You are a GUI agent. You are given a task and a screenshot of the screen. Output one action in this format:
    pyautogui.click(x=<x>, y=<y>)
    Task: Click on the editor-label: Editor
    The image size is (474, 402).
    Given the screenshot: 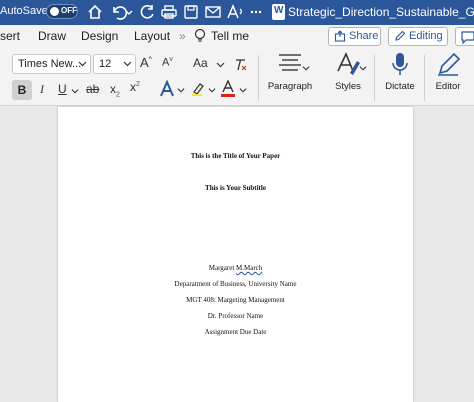 What is the action you would take?
    pyautogui.click(x=448, y=86)
    